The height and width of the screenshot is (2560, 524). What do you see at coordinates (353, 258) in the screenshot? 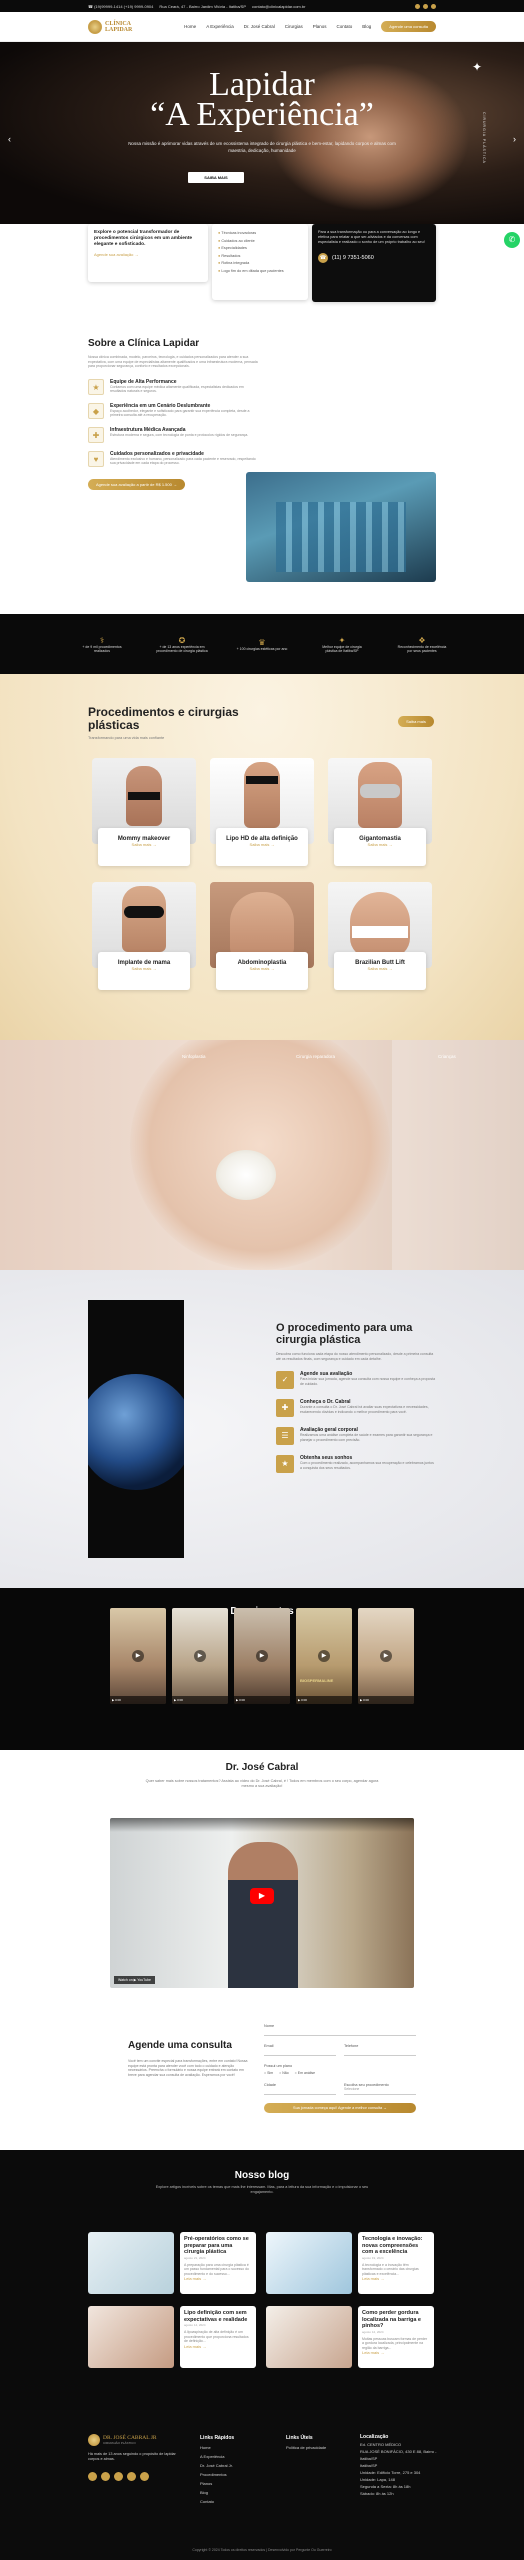
I see `contact-card-phone: (11) 9 7351-5060` at bounding box center [353, 258].